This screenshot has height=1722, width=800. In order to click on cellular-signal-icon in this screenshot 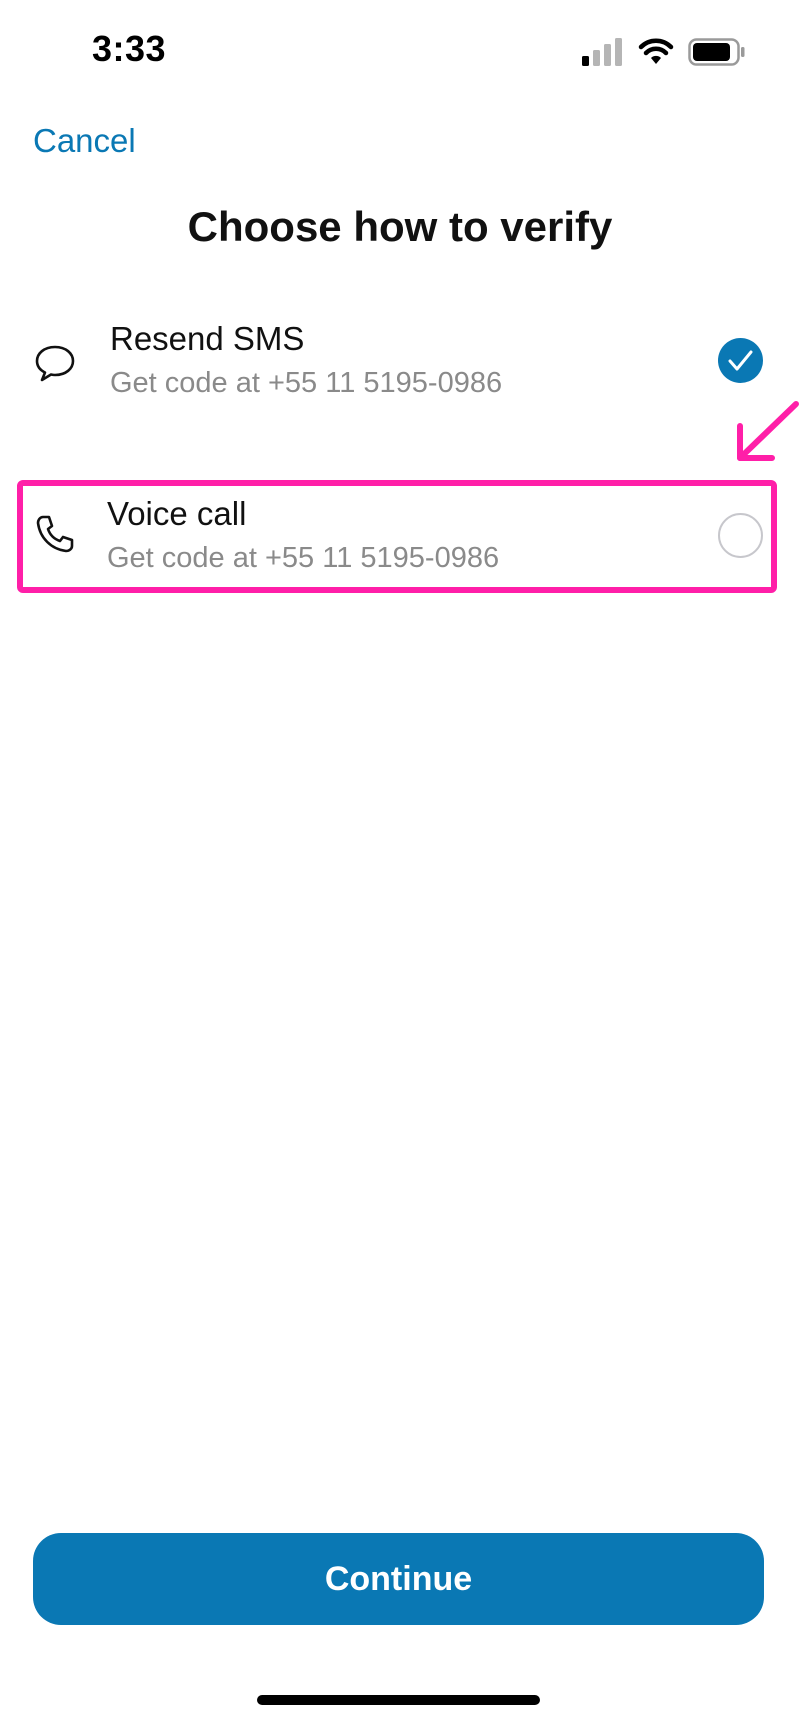, I will do `click(602, 52)`.